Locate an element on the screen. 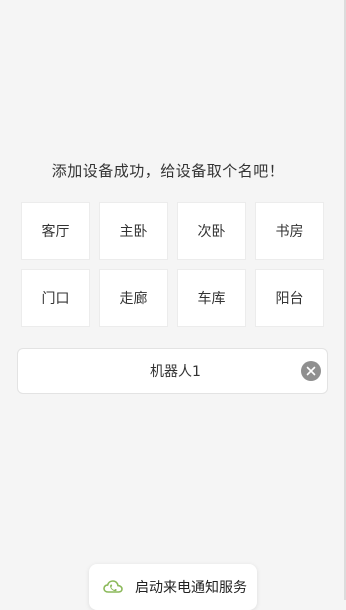  cloud-phone-icon is located at coordinates (113, 587).